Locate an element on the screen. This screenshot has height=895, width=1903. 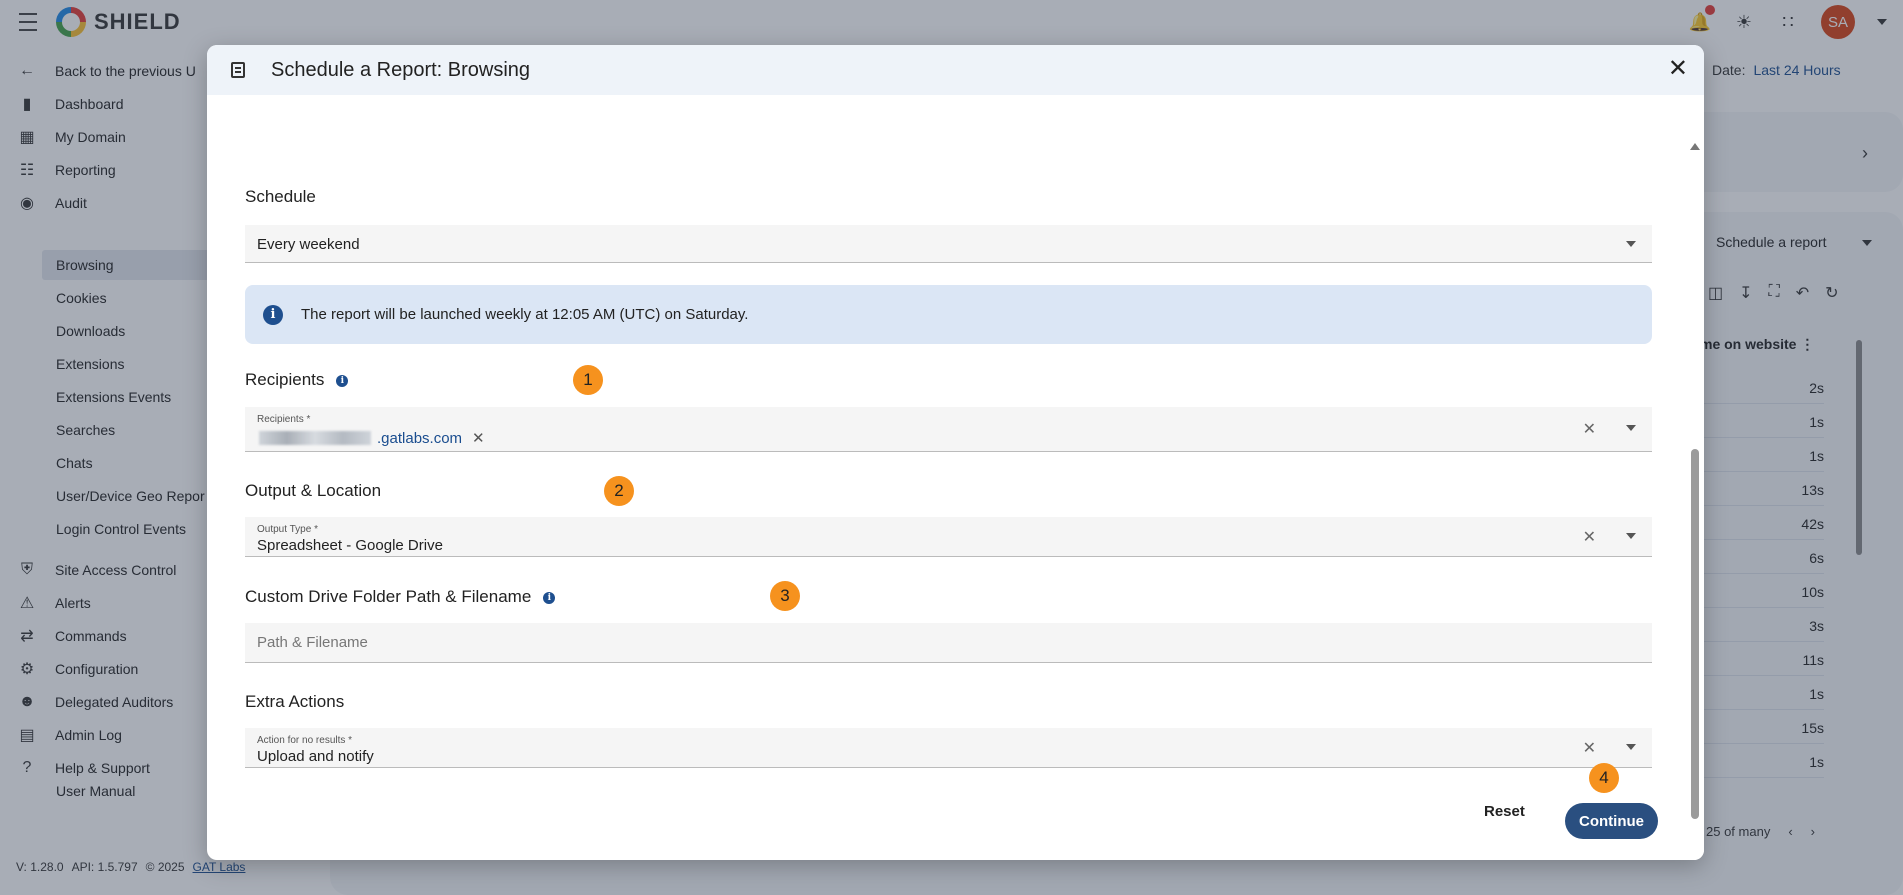
no-results-action-label: Action for no results * is located at coordinates (305, 740).